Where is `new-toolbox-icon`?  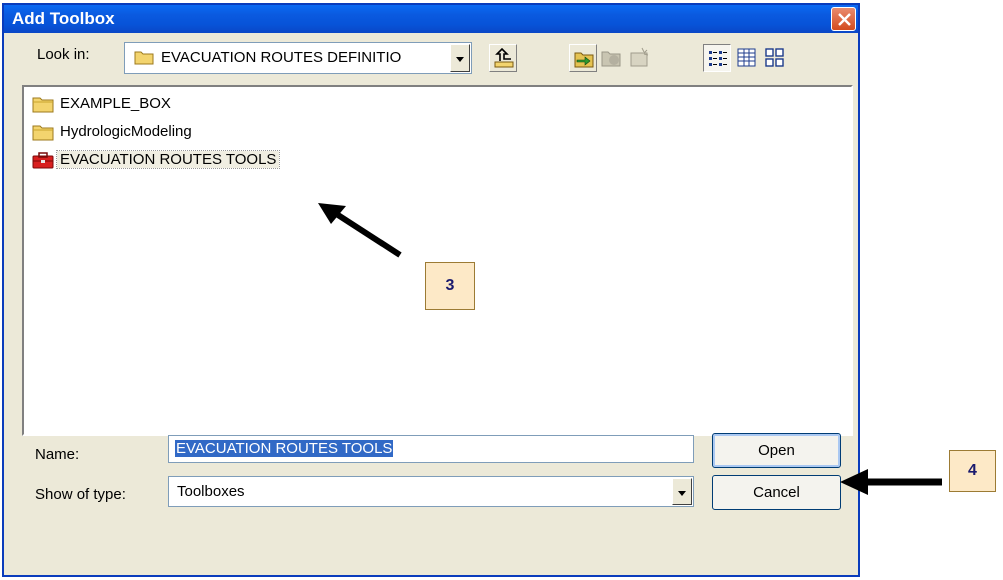 new-toolbox-icon is located at coordinates (639, 57).